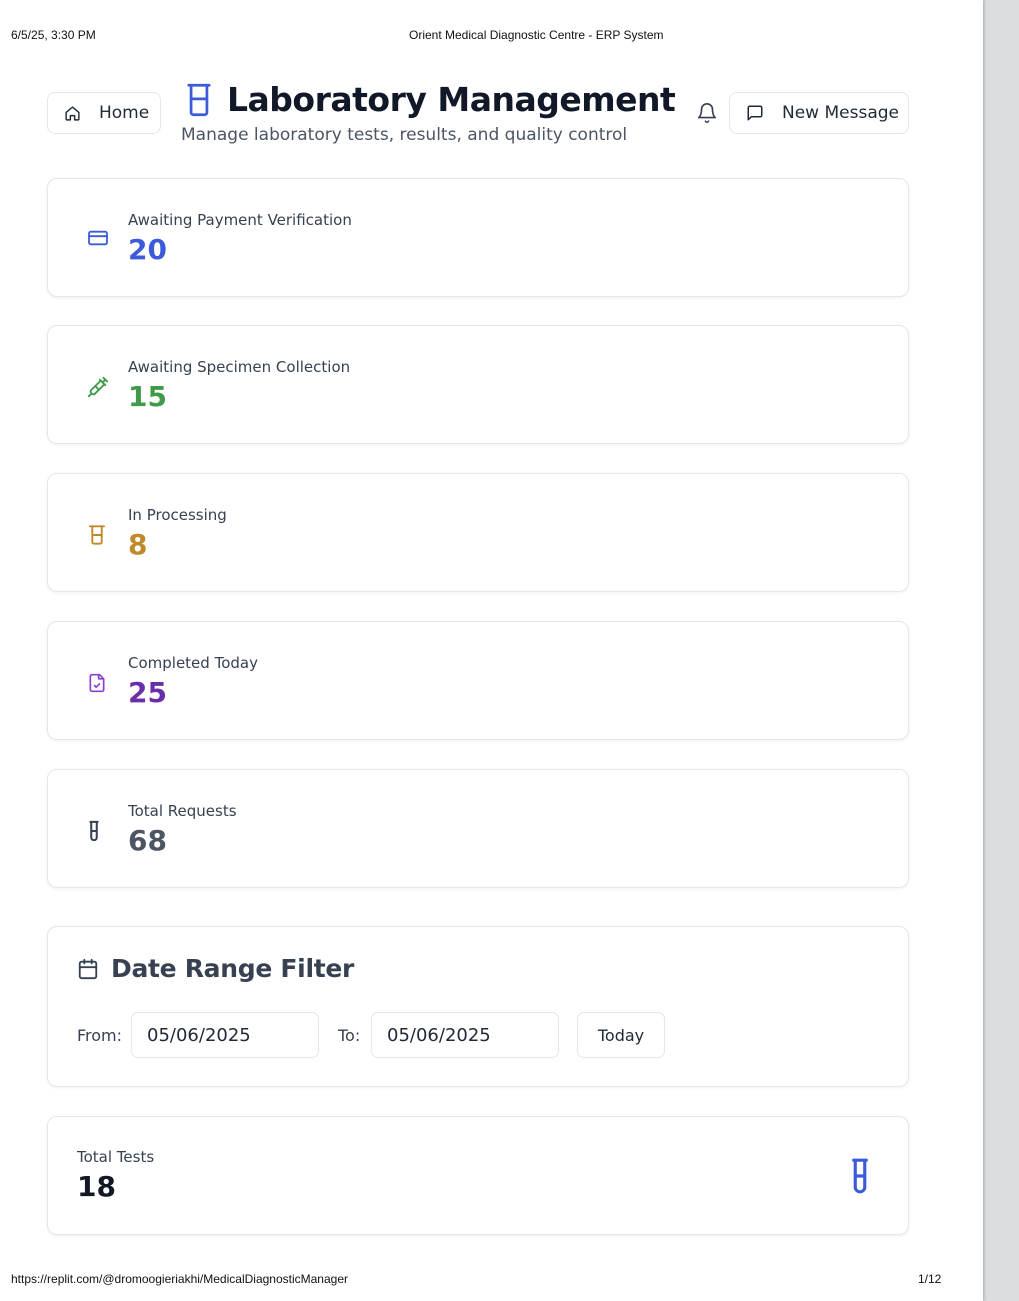  What do you see at coordinates (240, 220) in the screenshot?
I see `stat-label: Awaiting Payment Verification` at bounding box center [240, 220].